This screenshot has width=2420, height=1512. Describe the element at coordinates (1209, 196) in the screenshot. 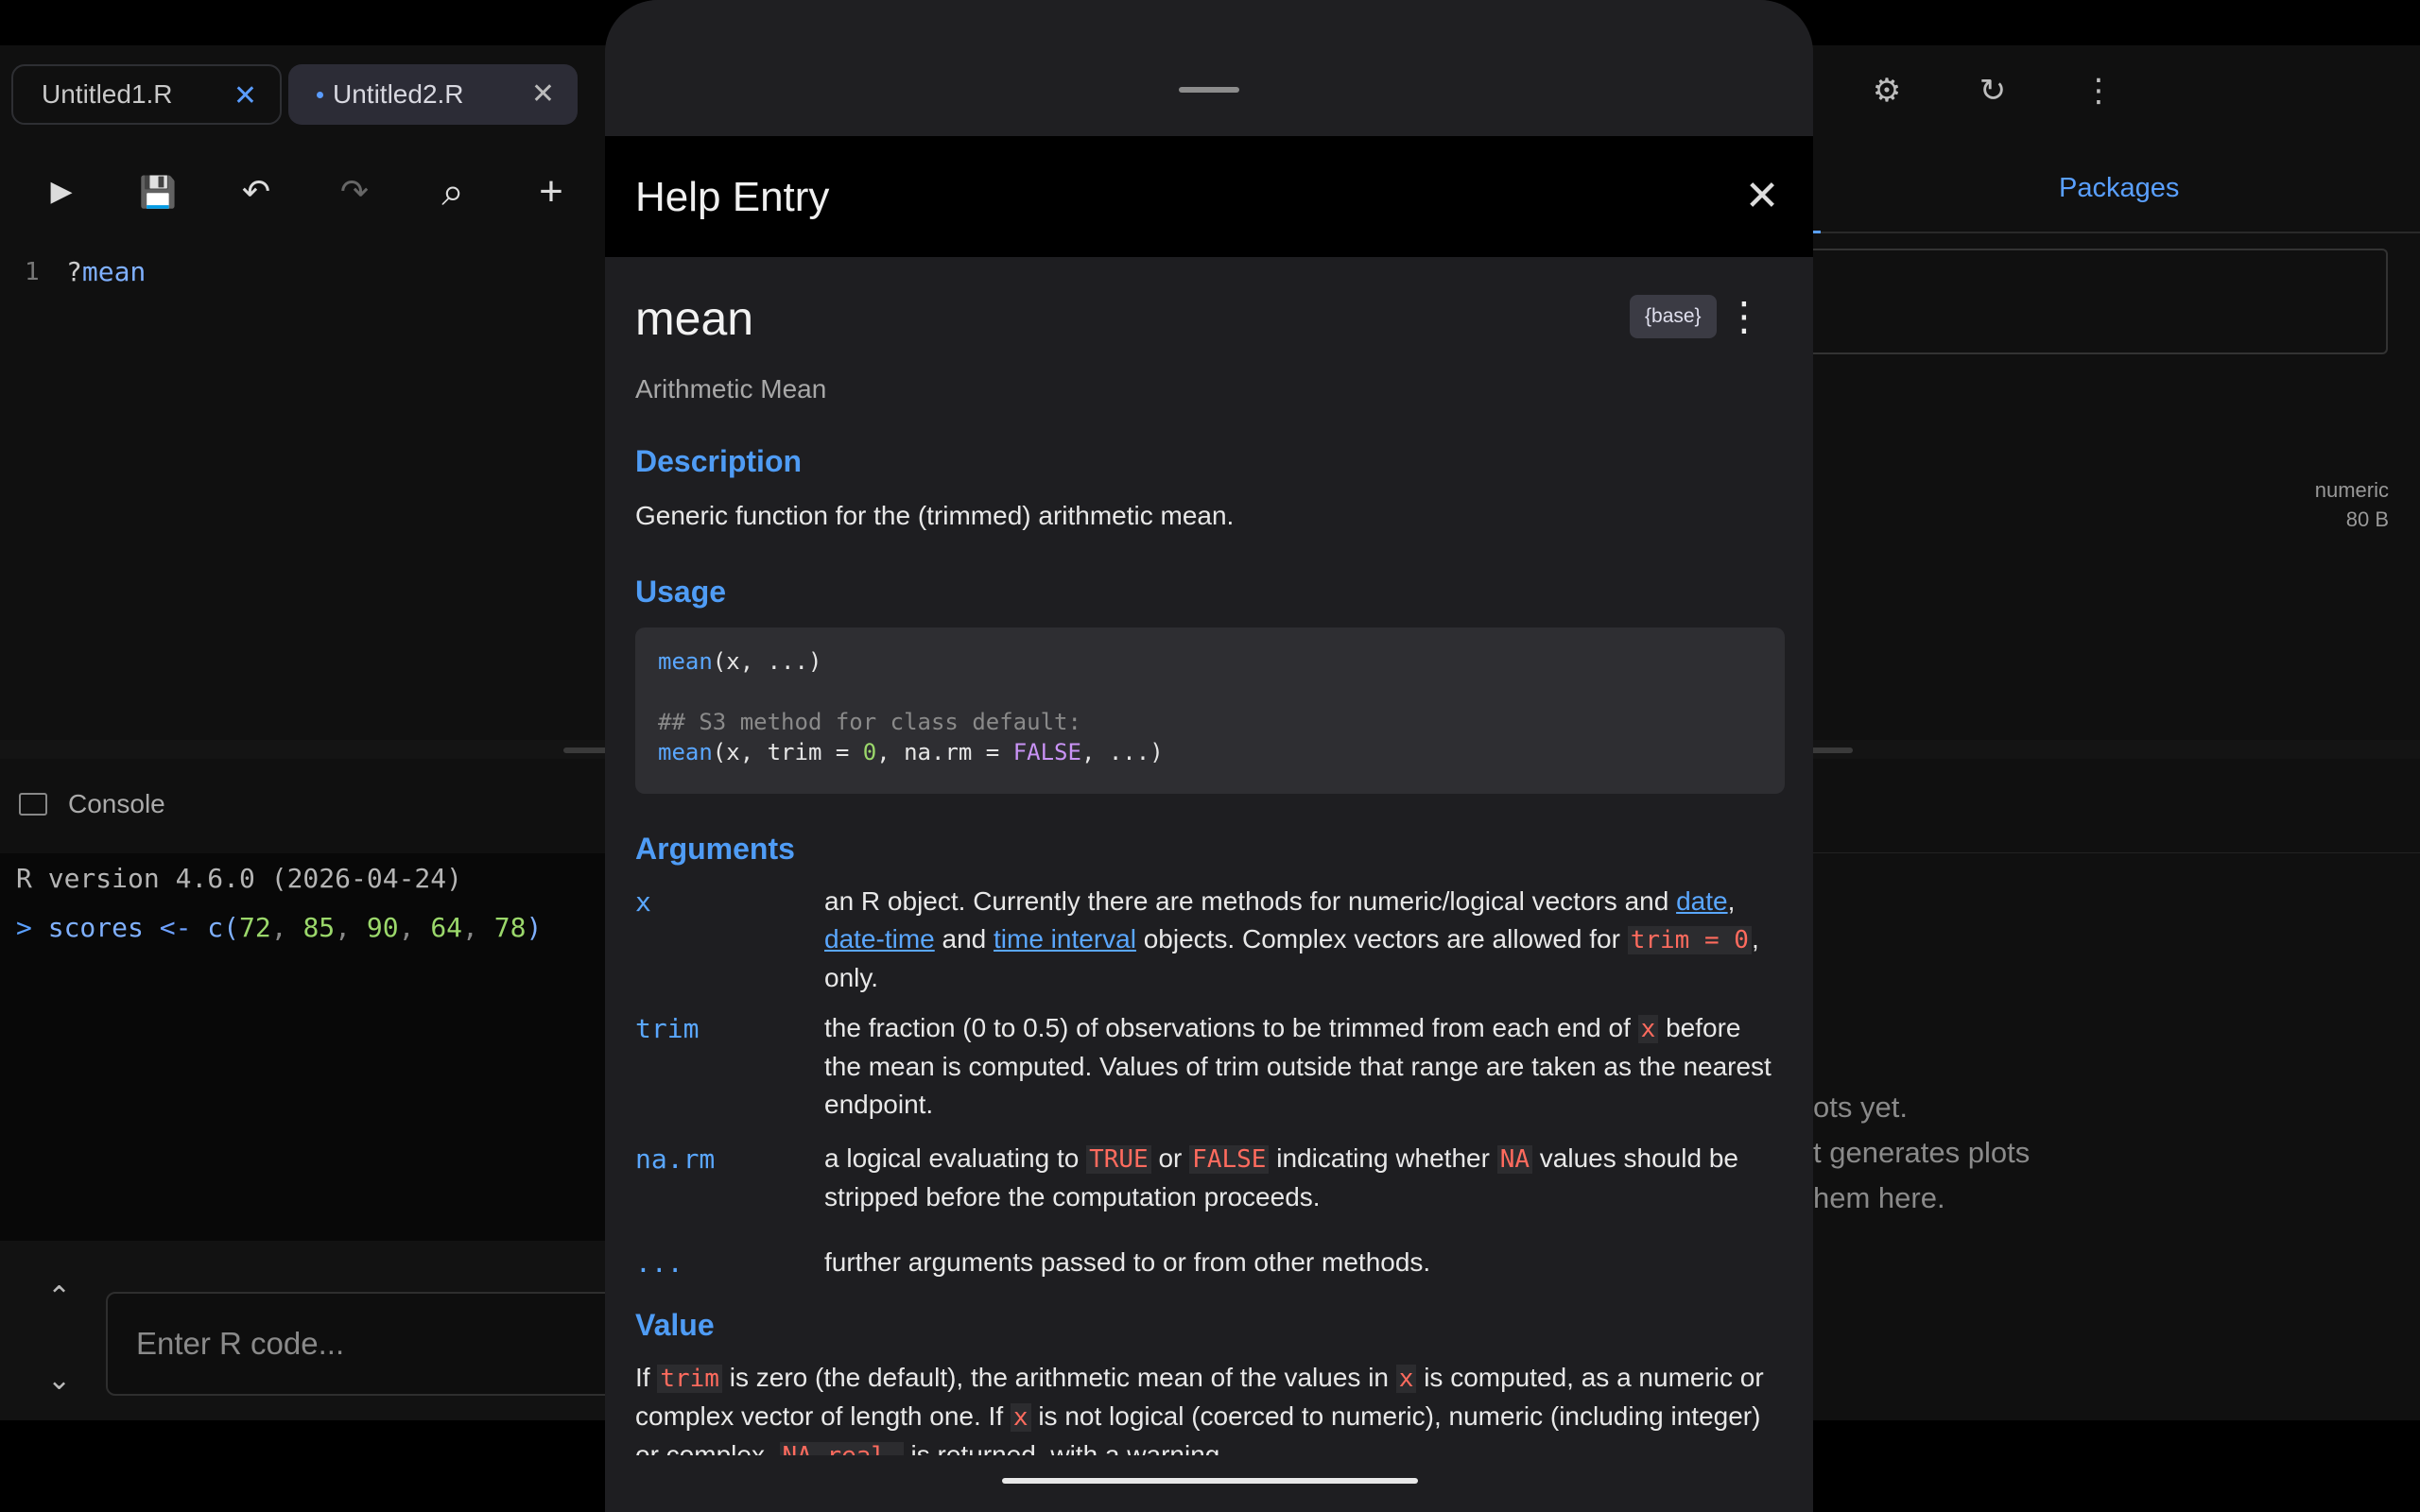

I see `sheet-header: Help Entry ✕` at that location.